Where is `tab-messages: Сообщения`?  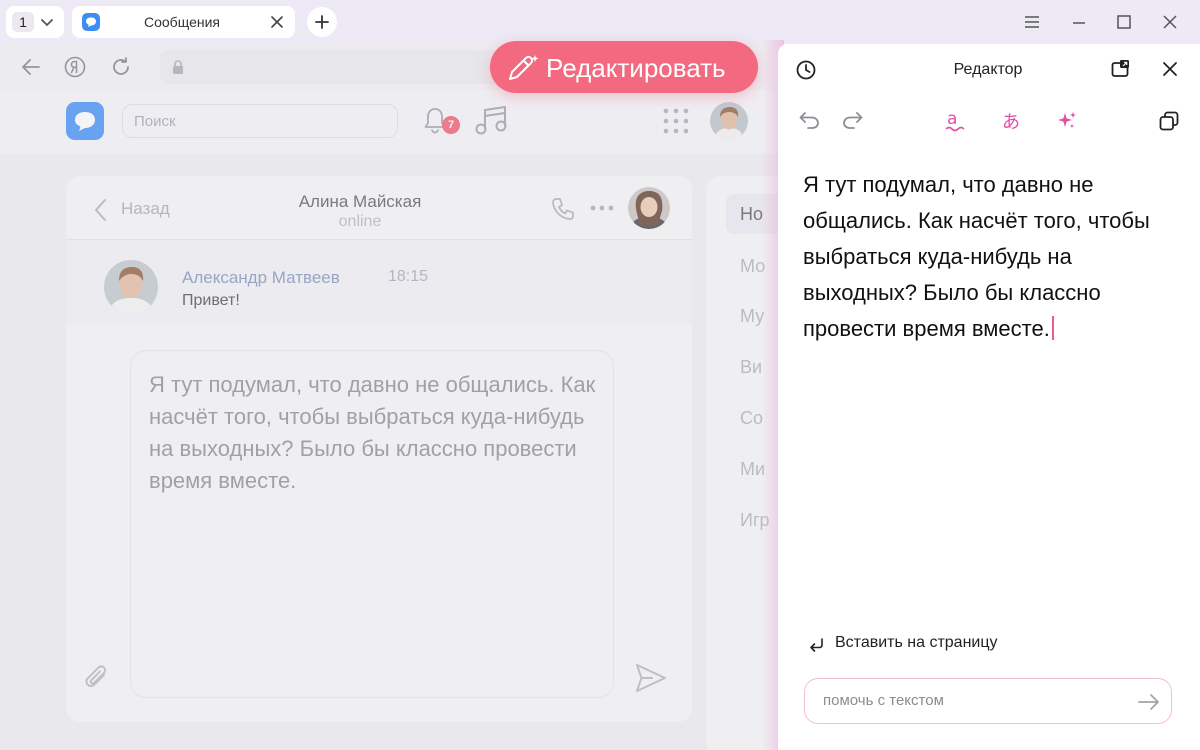 tab-messages: Сообщения is located at coordinates (183, 22).